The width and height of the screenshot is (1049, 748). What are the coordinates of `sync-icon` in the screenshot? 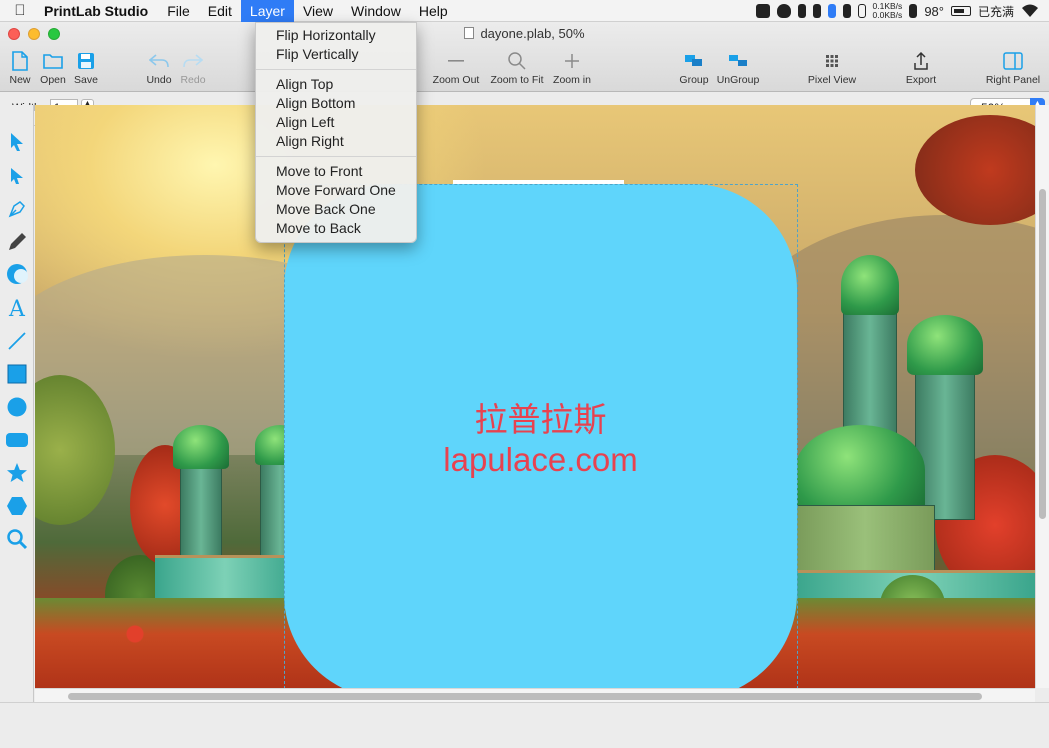 It's located at (861, 11).